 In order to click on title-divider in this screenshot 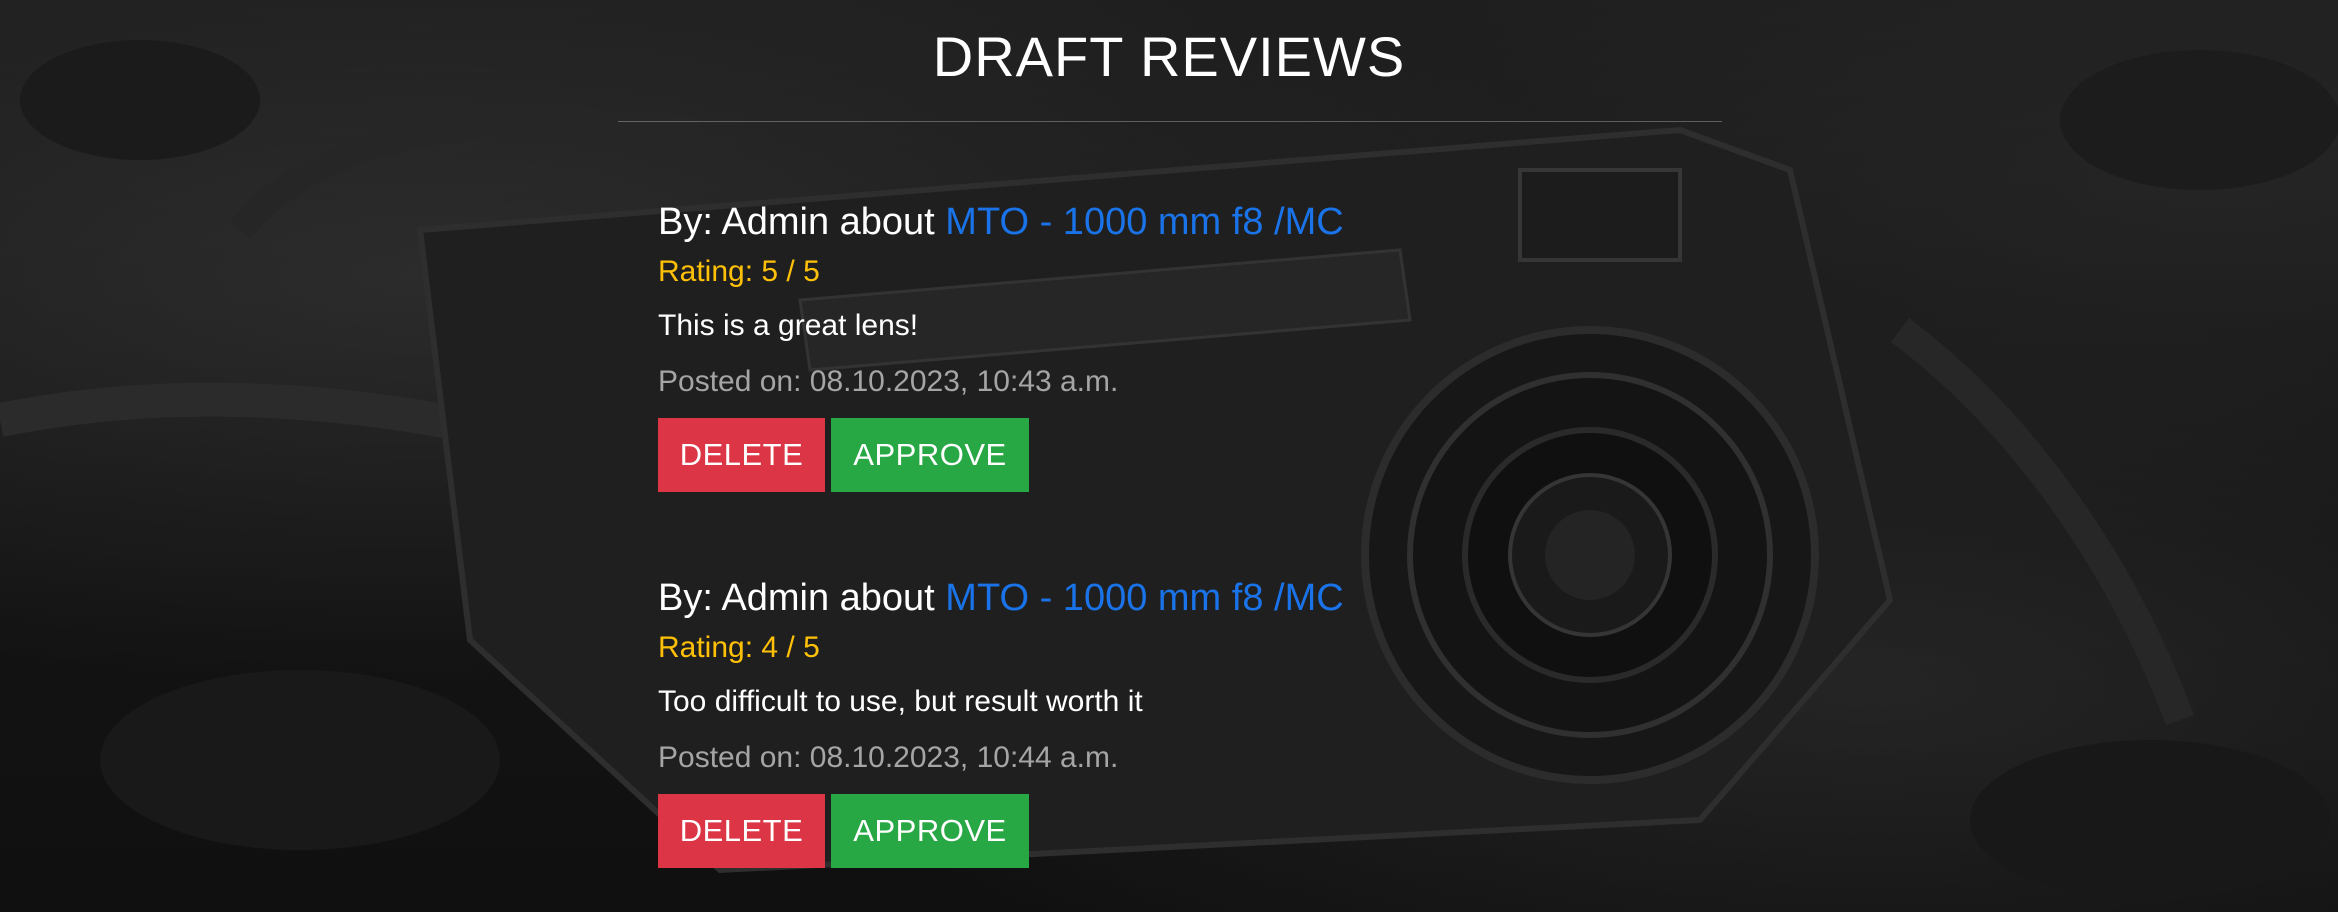, I will do `click(1170, 121)`.